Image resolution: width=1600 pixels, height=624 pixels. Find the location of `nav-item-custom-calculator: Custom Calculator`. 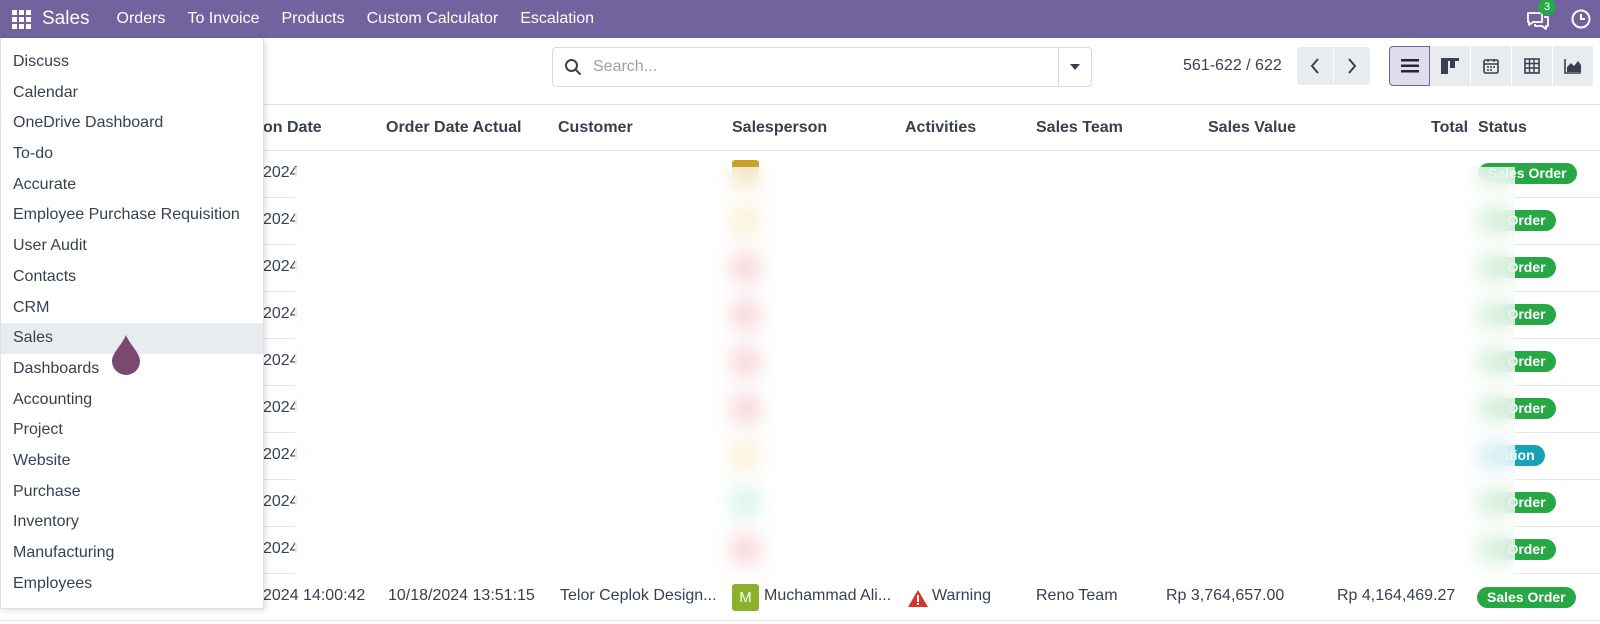

nav-item-custom-calculator: Custom Calculator is located at coordinates (433, 19).